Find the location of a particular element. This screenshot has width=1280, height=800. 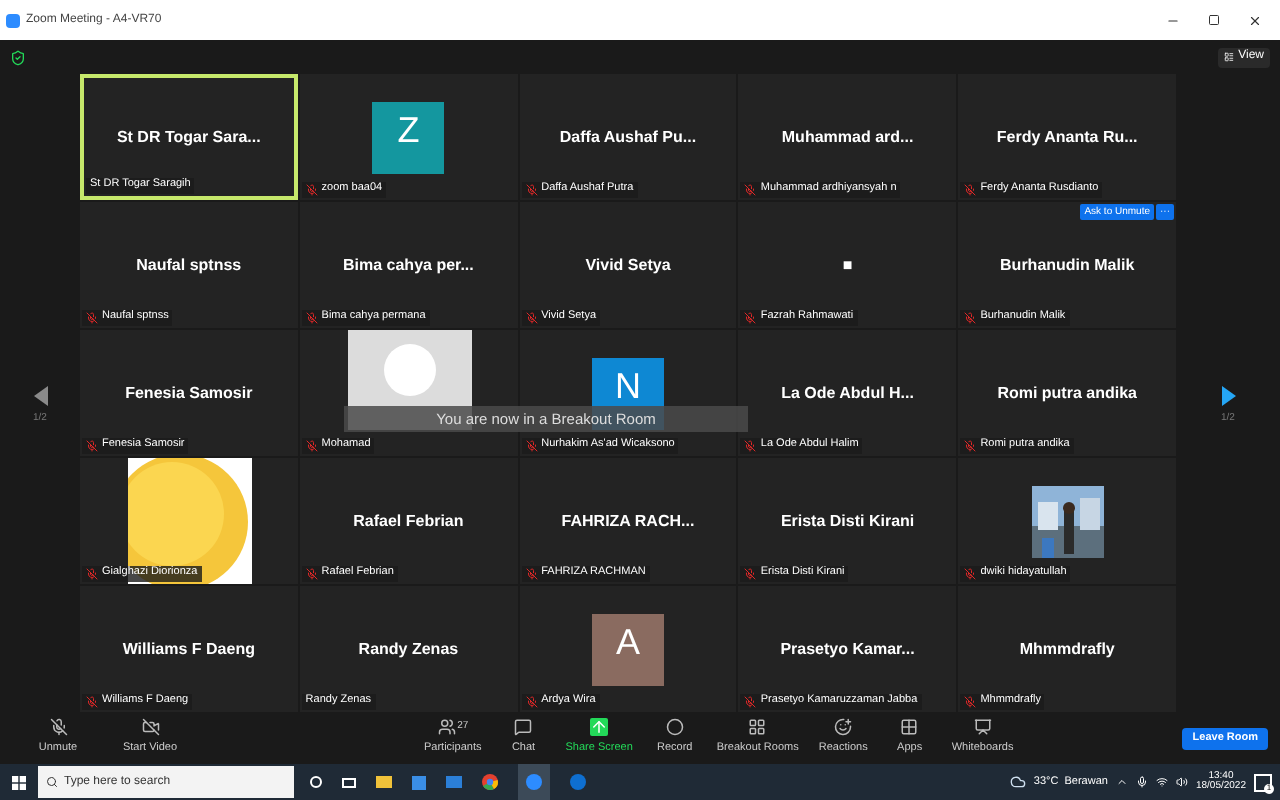

participant-name: Randy Zenas is located at coordinates (408, 649).